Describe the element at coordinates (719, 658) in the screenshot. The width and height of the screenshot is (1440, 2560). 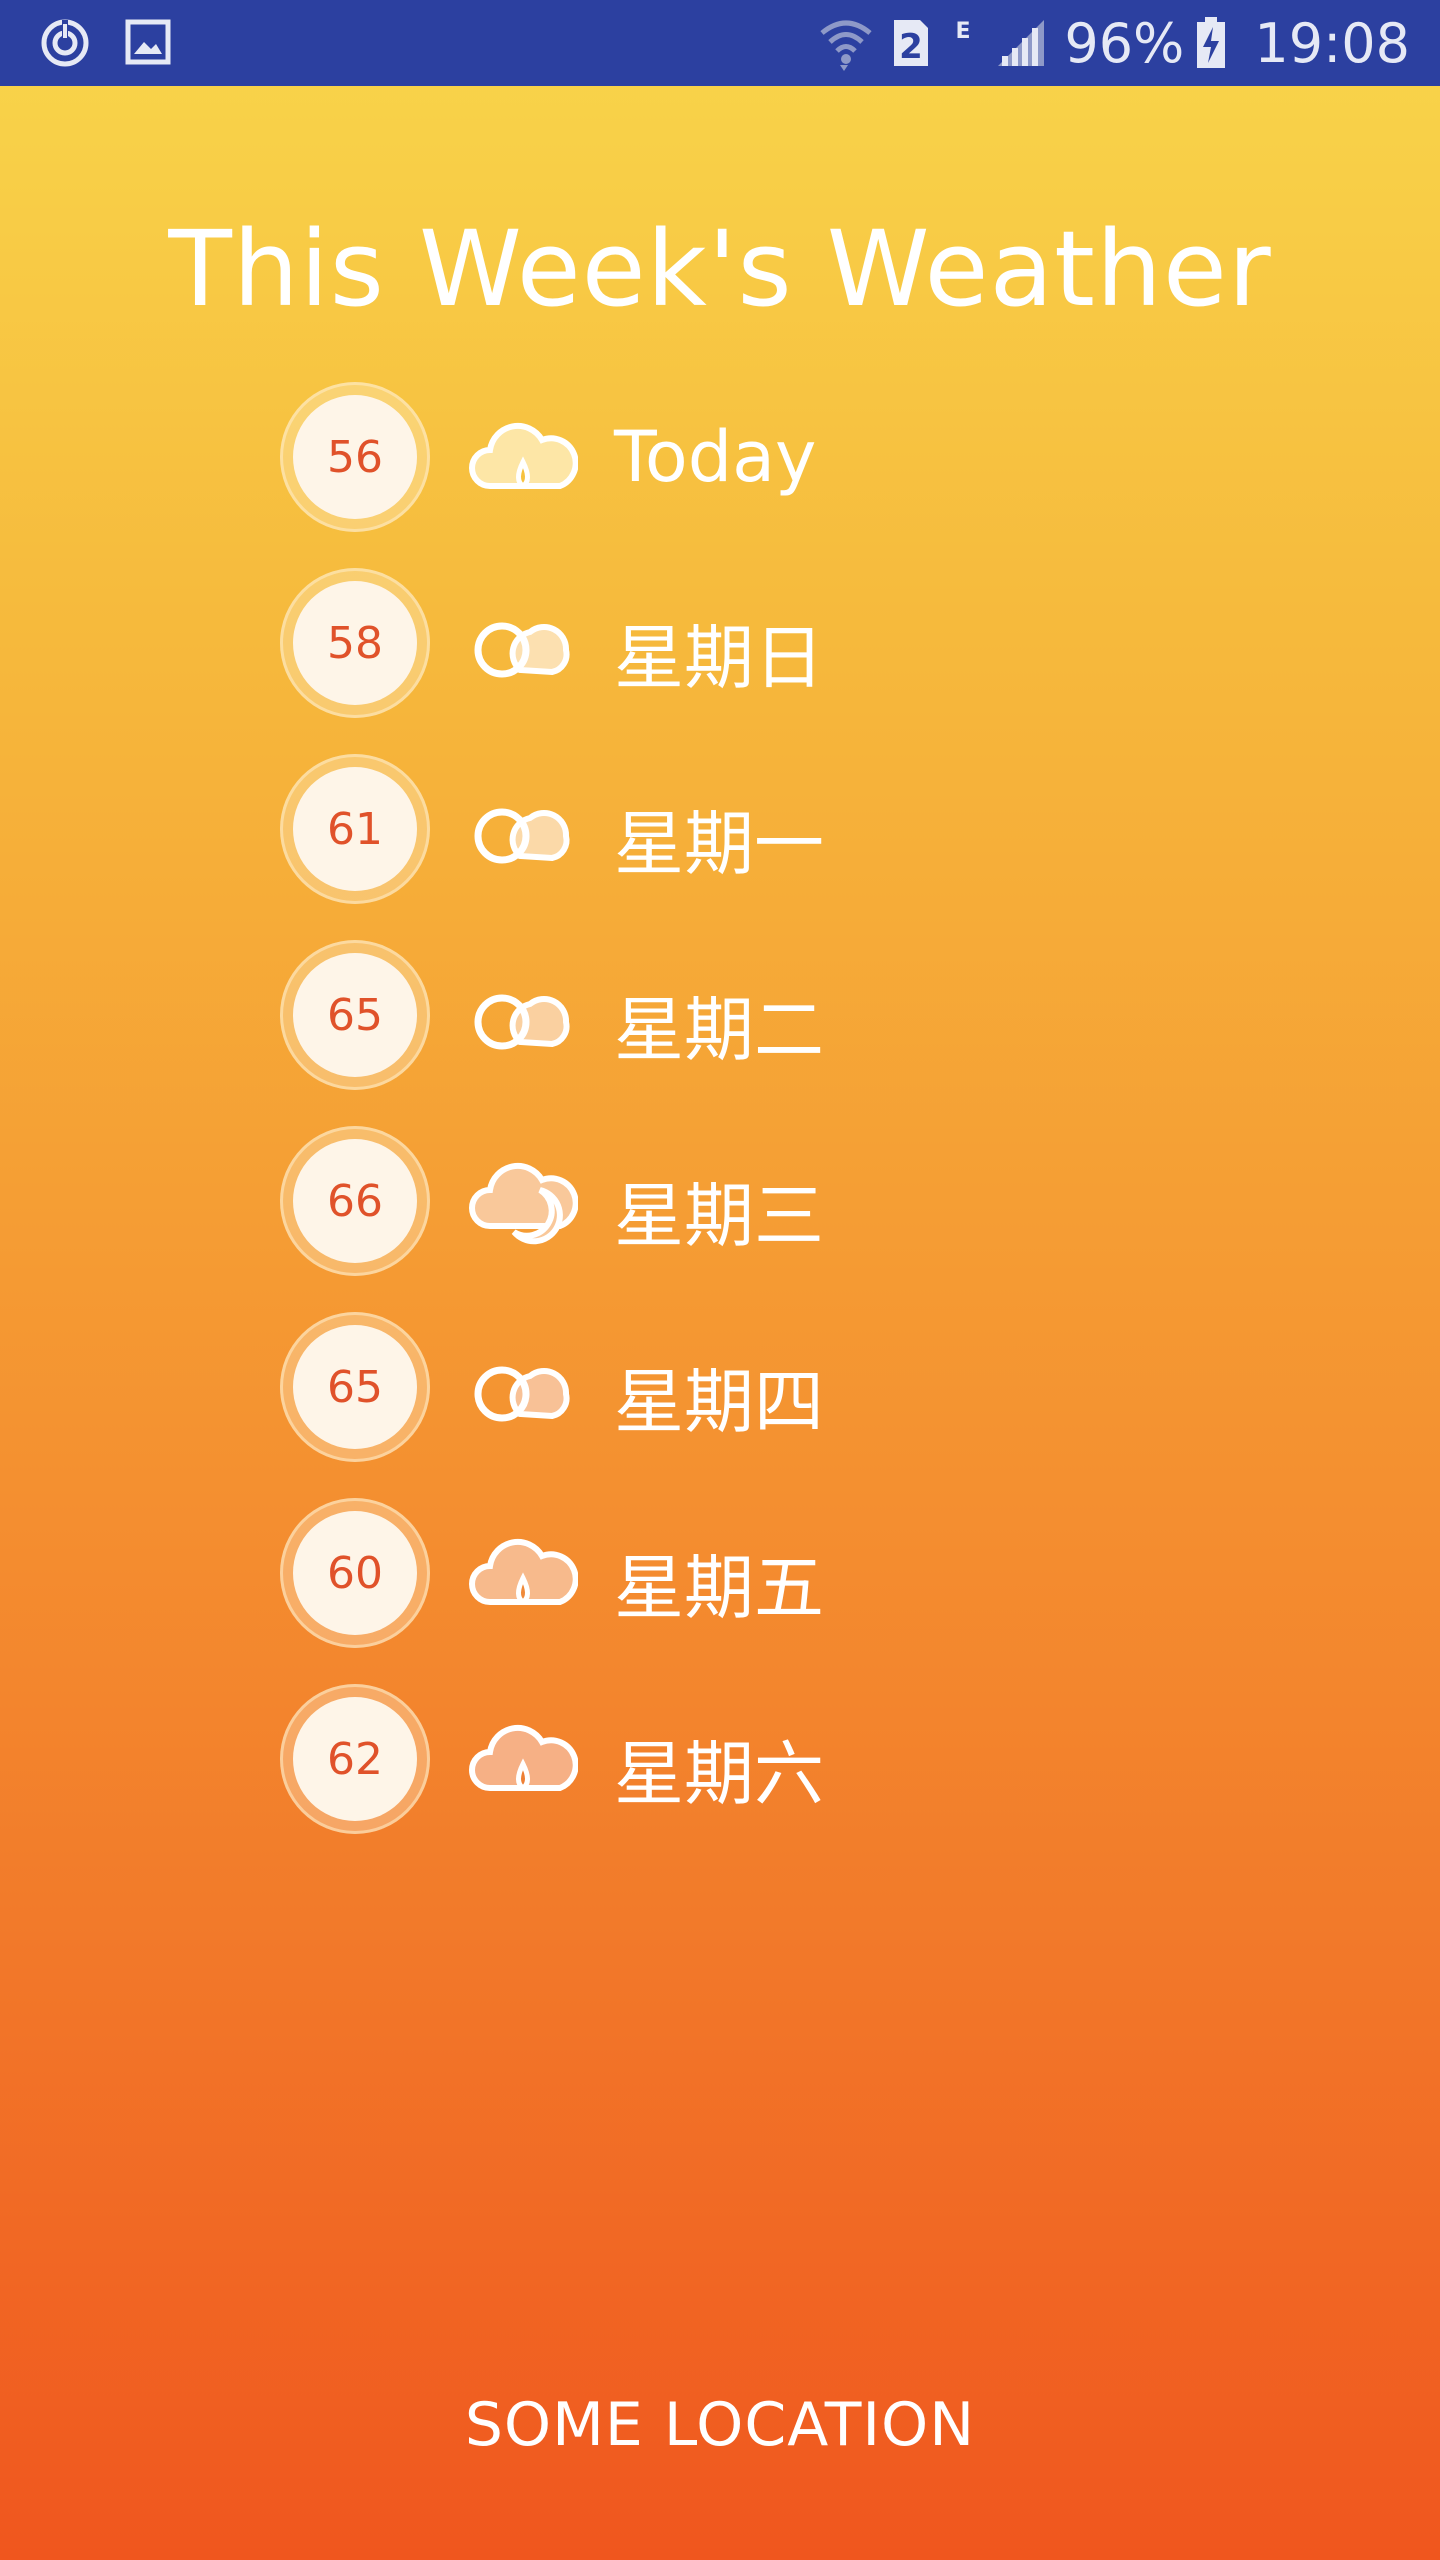
I see `day-label: 星期日` at that location.